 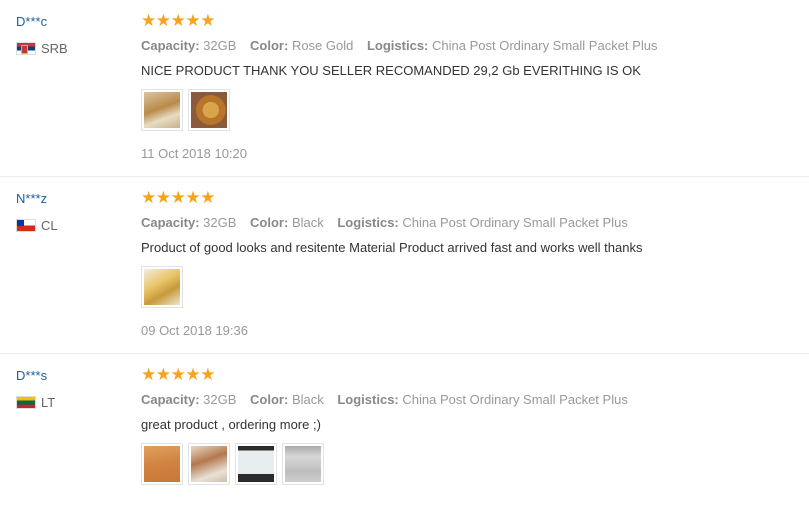 What do you see at coordinates (48, 402) in the screenshot?
I see `country-code: LT` at bounding box center [48, 402].